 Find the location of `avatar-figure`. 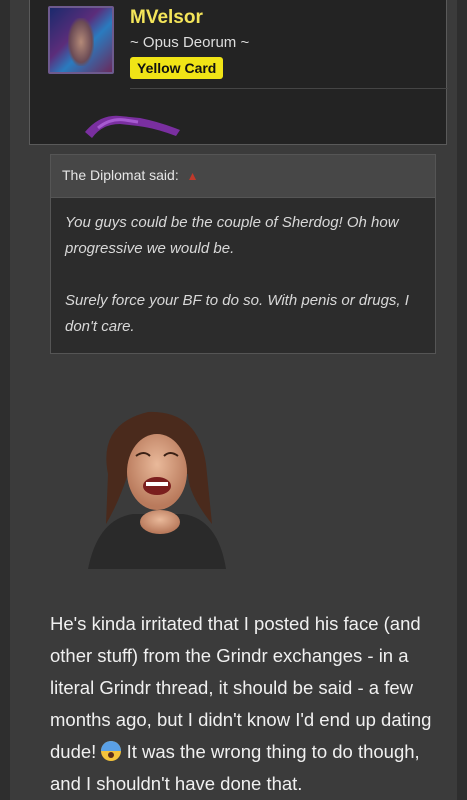

avatar-figure is located at coordinates (81, 42).